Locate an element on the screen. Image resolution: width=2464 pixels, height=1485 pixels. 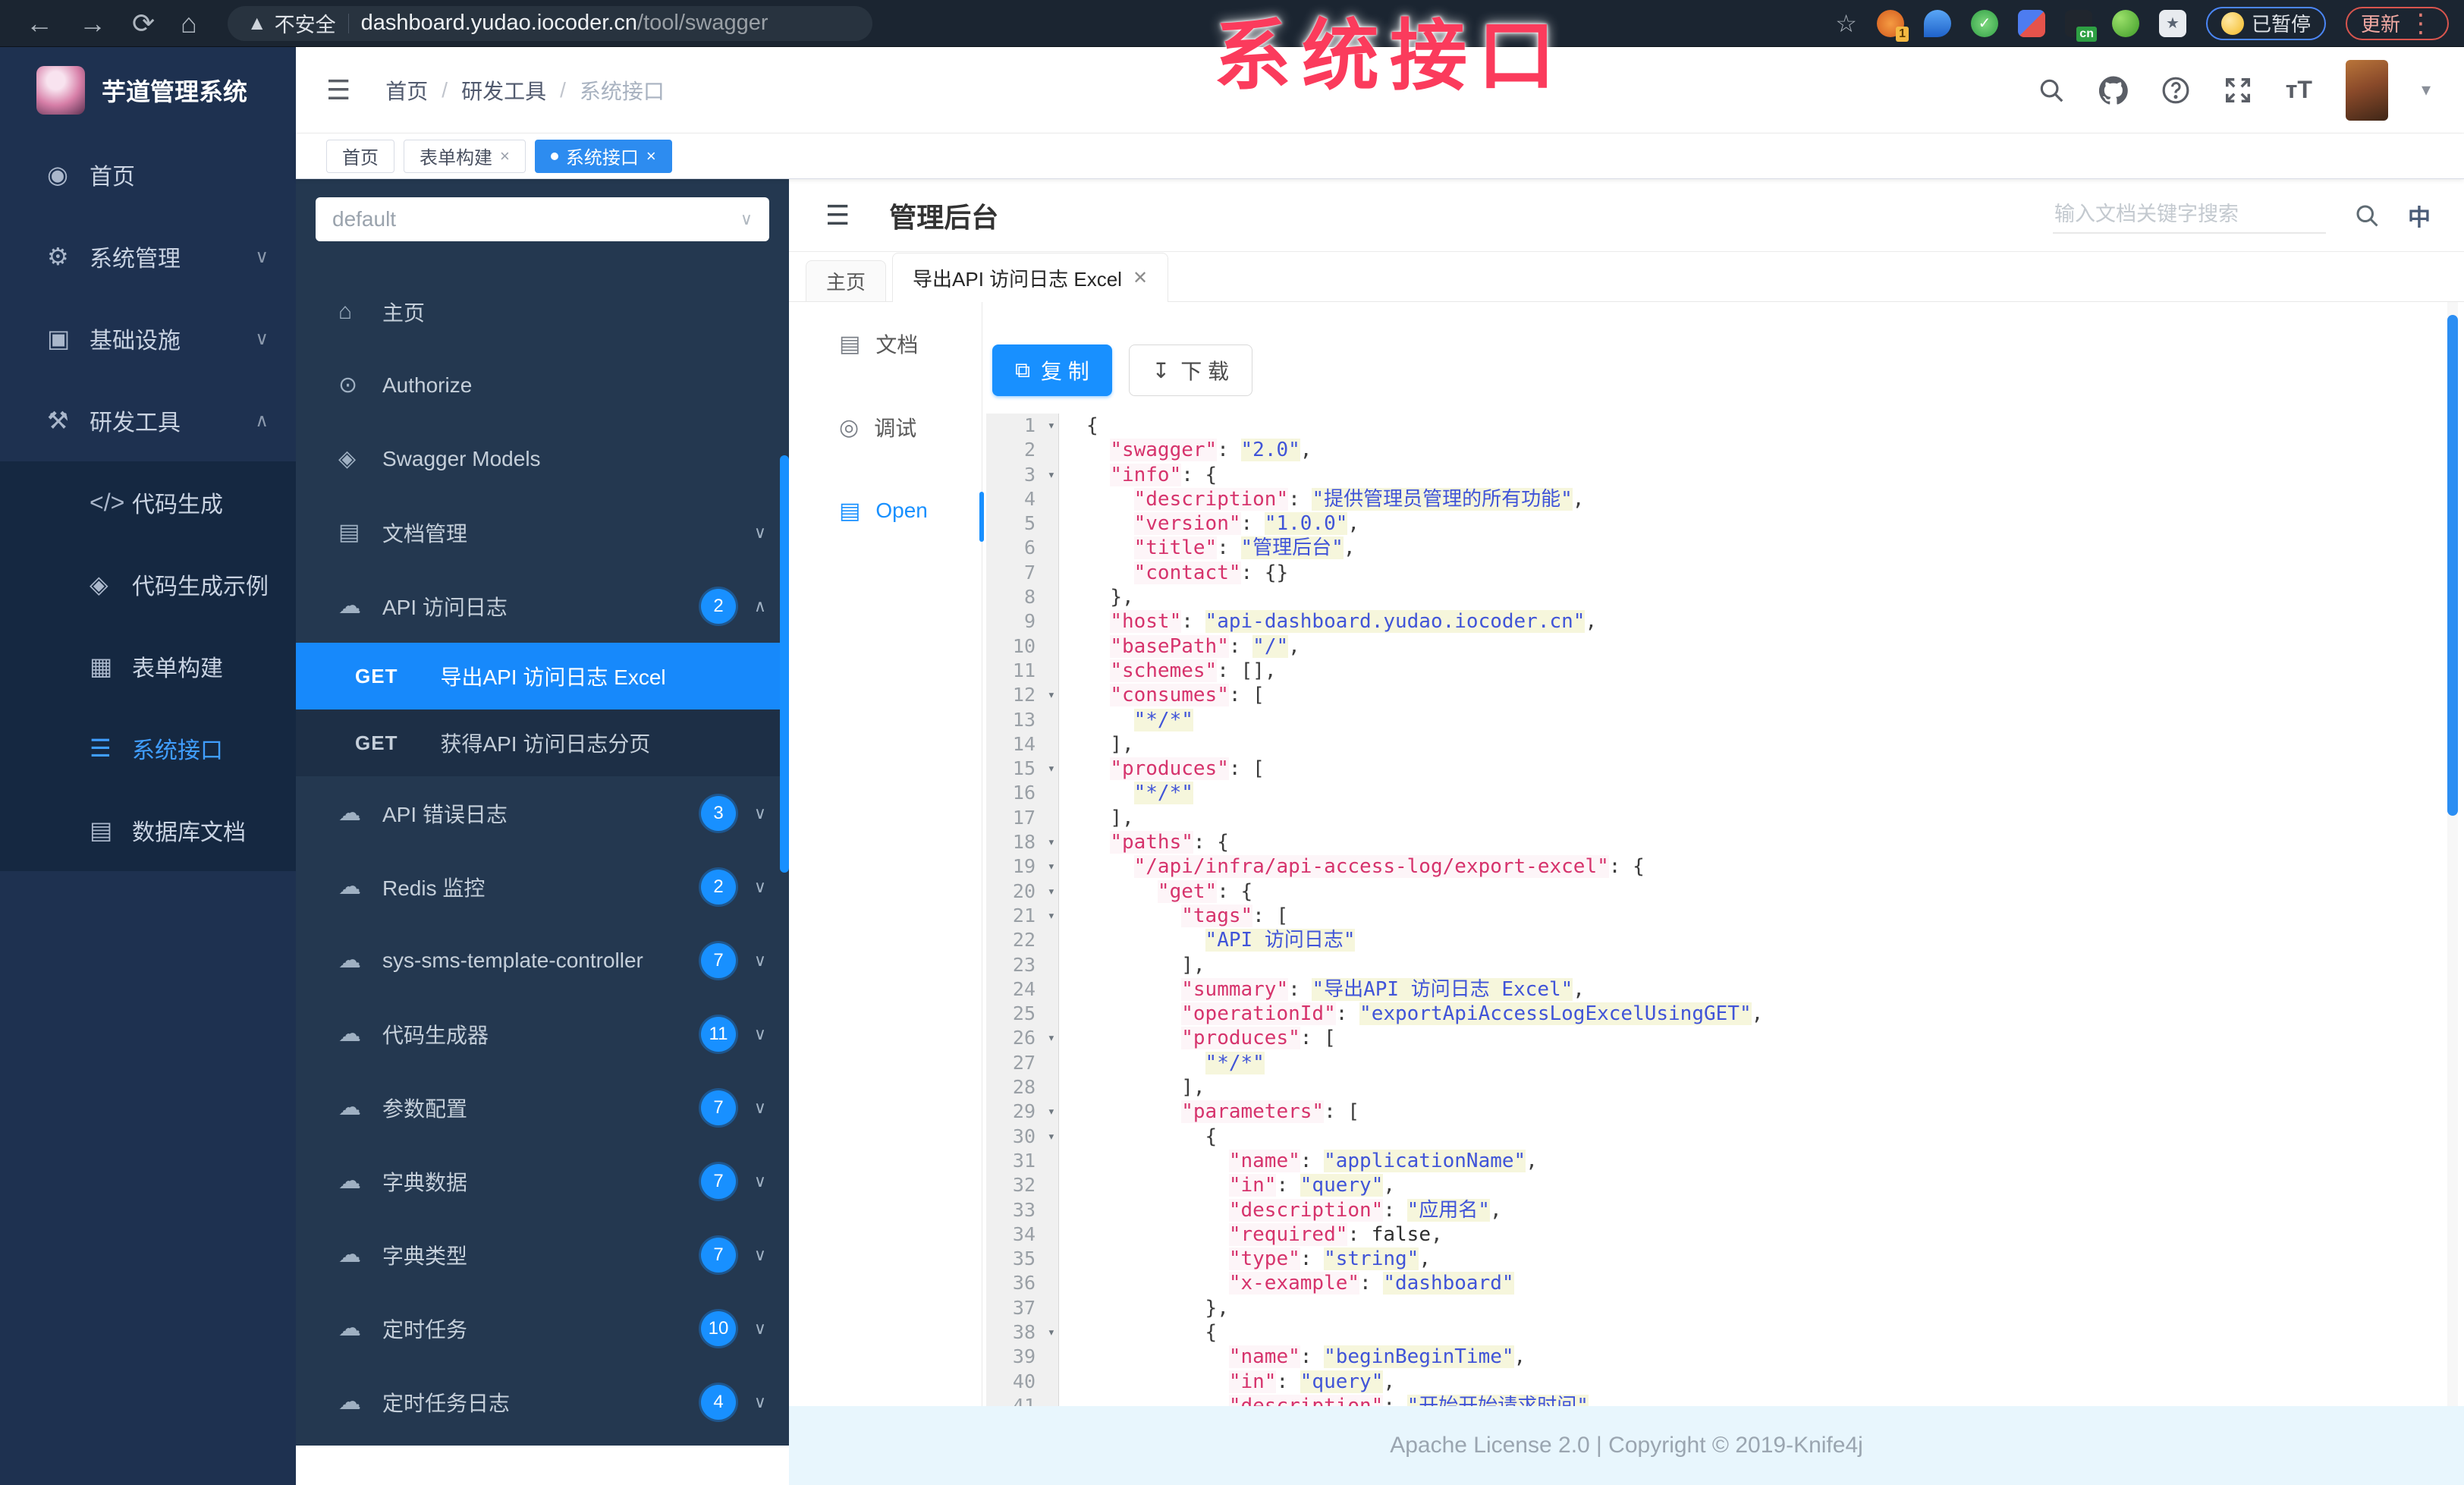
code-line: 24 "summary": "导出API 访问日志 Excel", is located at coordinates (1713, 989).